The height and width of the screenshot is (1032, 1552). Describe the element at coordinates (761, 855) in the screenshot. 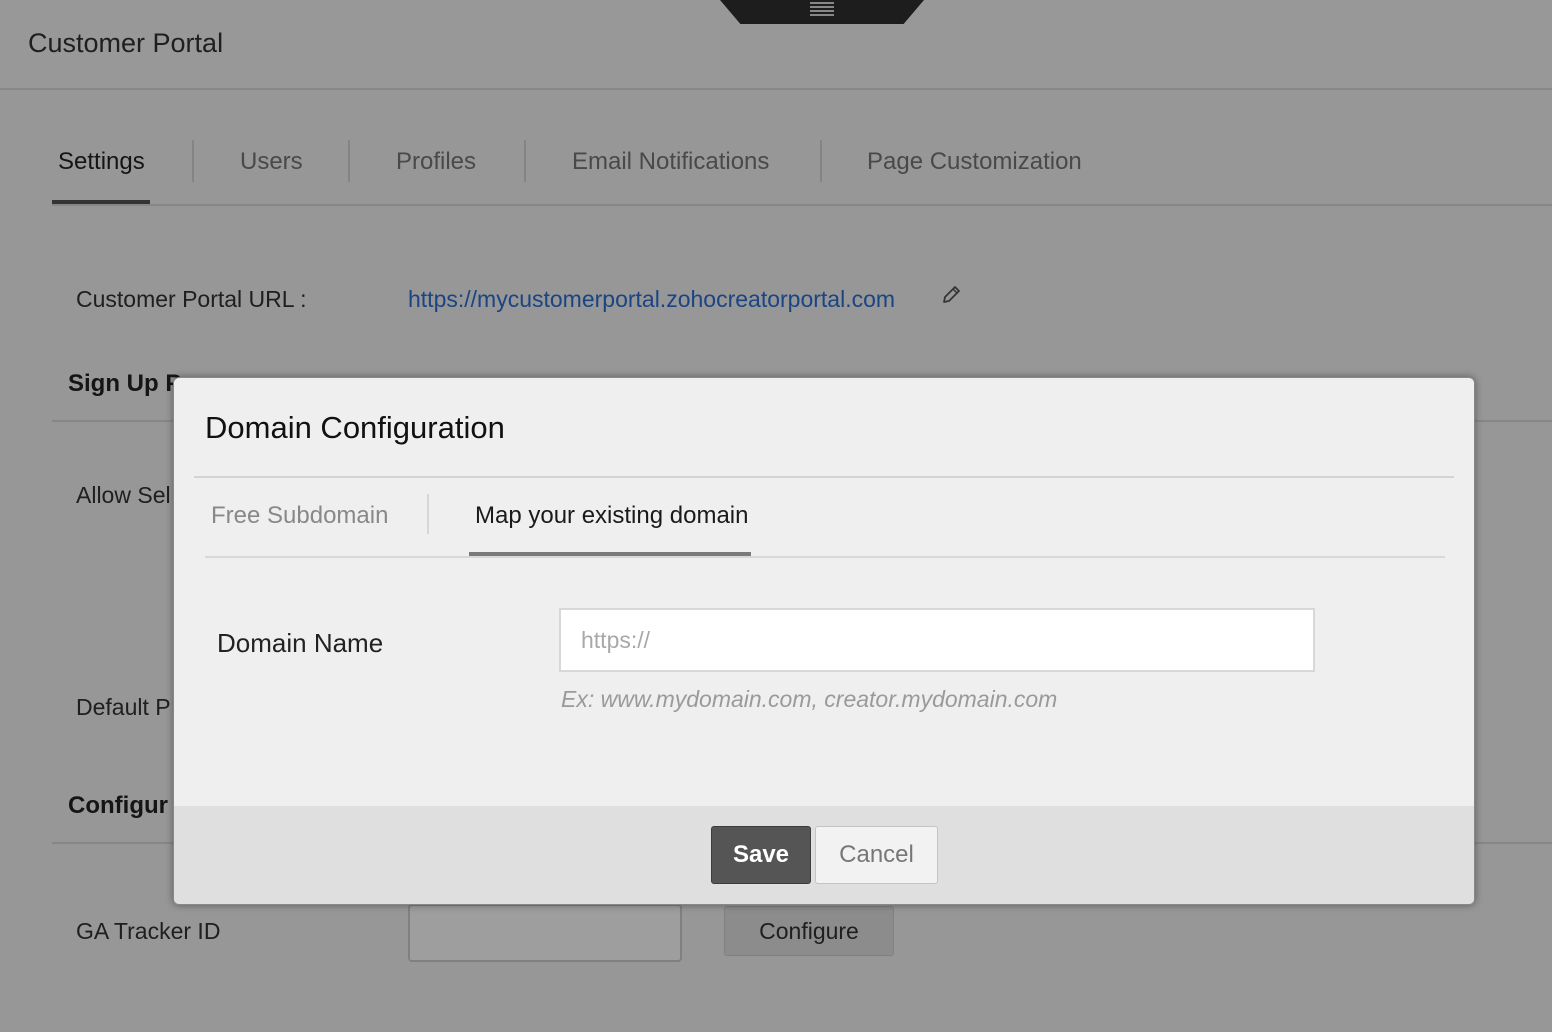

I see `save-button: Save` at that location.